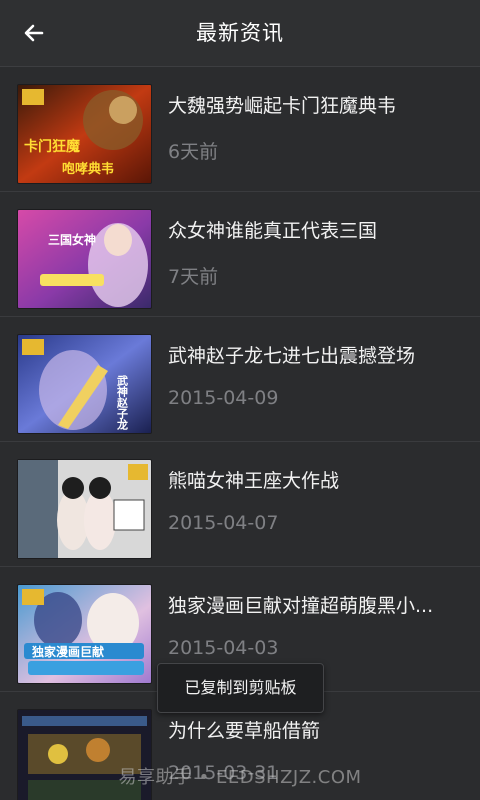 This screenshot has width=480, height=800. I want to click on top-app-bar: 最新资讯, so click(240, 33).